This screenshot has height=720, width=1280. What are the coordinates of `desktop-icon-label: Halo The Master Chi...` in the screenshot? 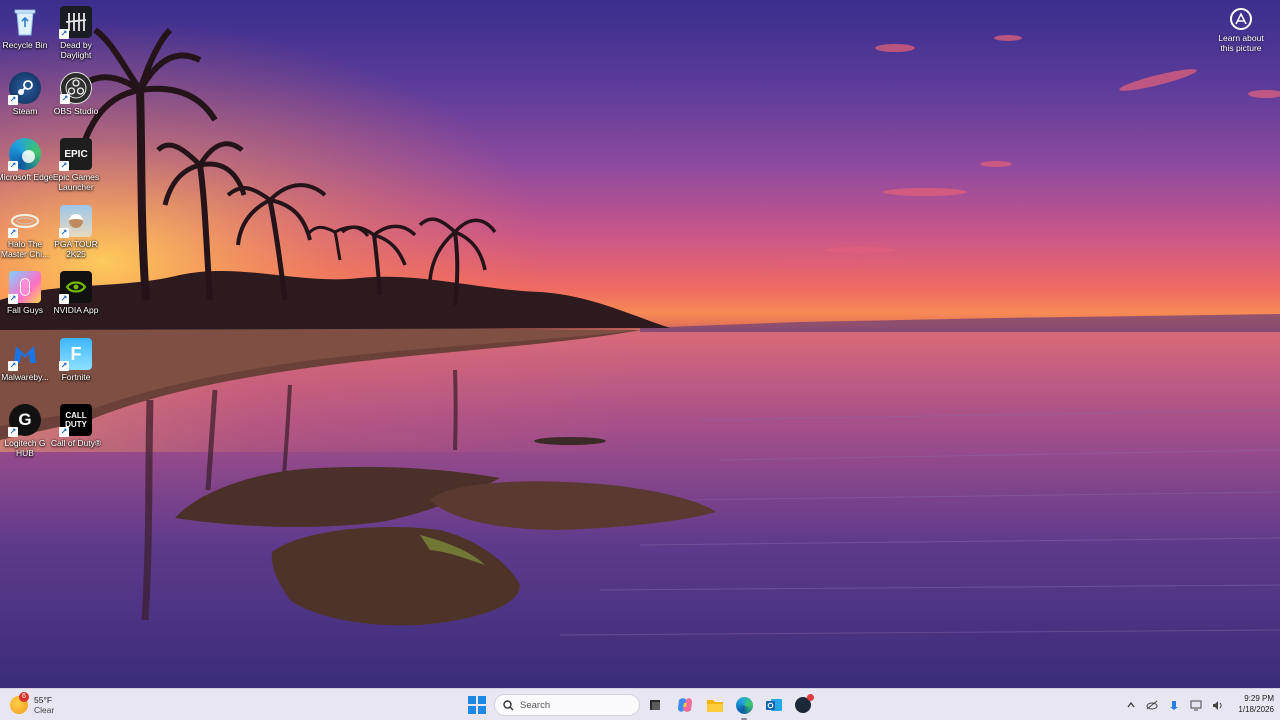 It's located at (25, 249).